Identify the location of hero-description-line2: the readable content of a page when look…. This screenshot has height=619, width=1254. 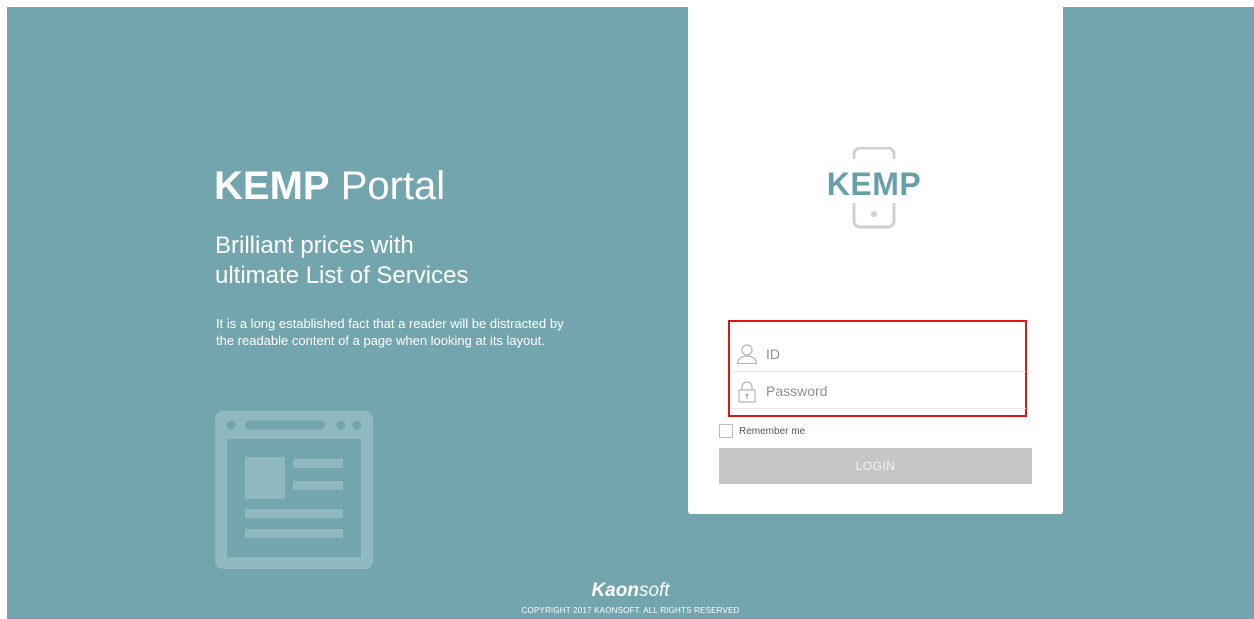
(380, 340).